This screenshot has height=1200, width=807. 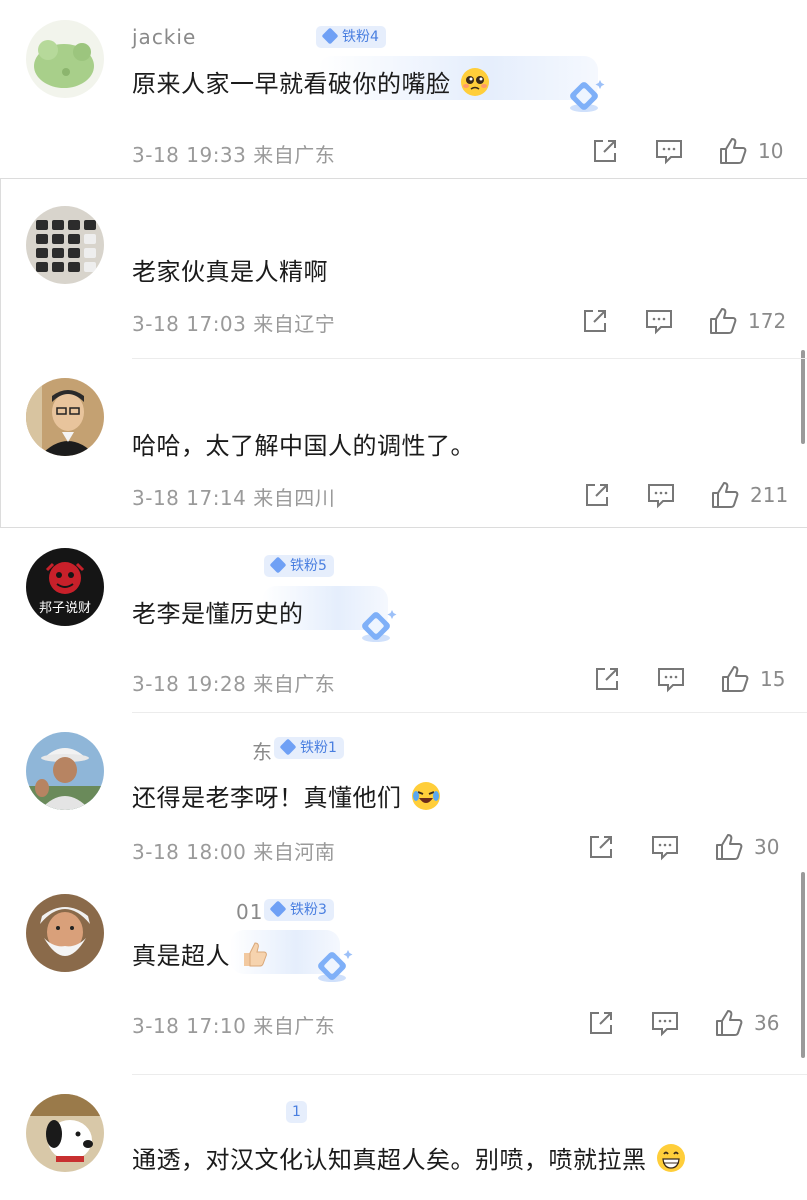 What do you see at coordinates (164, 37) in the screenshot?
I see `username: jackie` at bounding box center [164, 37].